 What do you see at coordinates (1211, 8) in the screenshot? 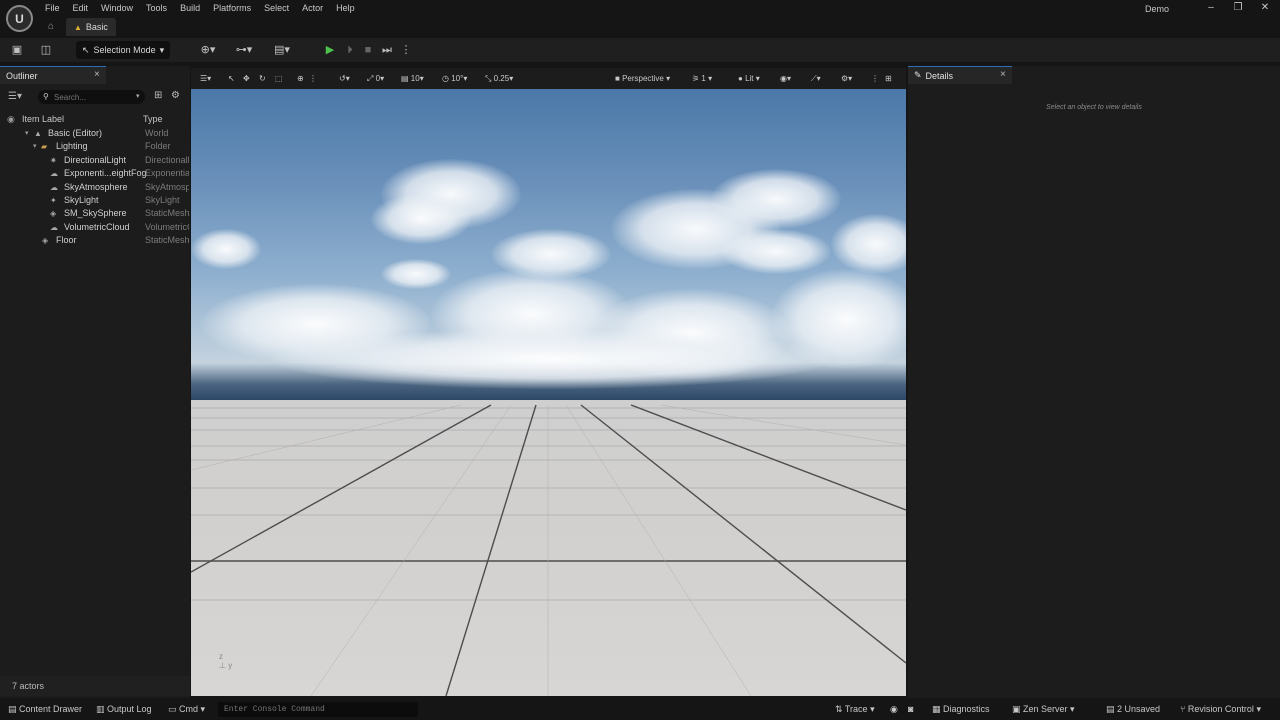
I see `minimize-button: –` at bounding box center [1211, 8].